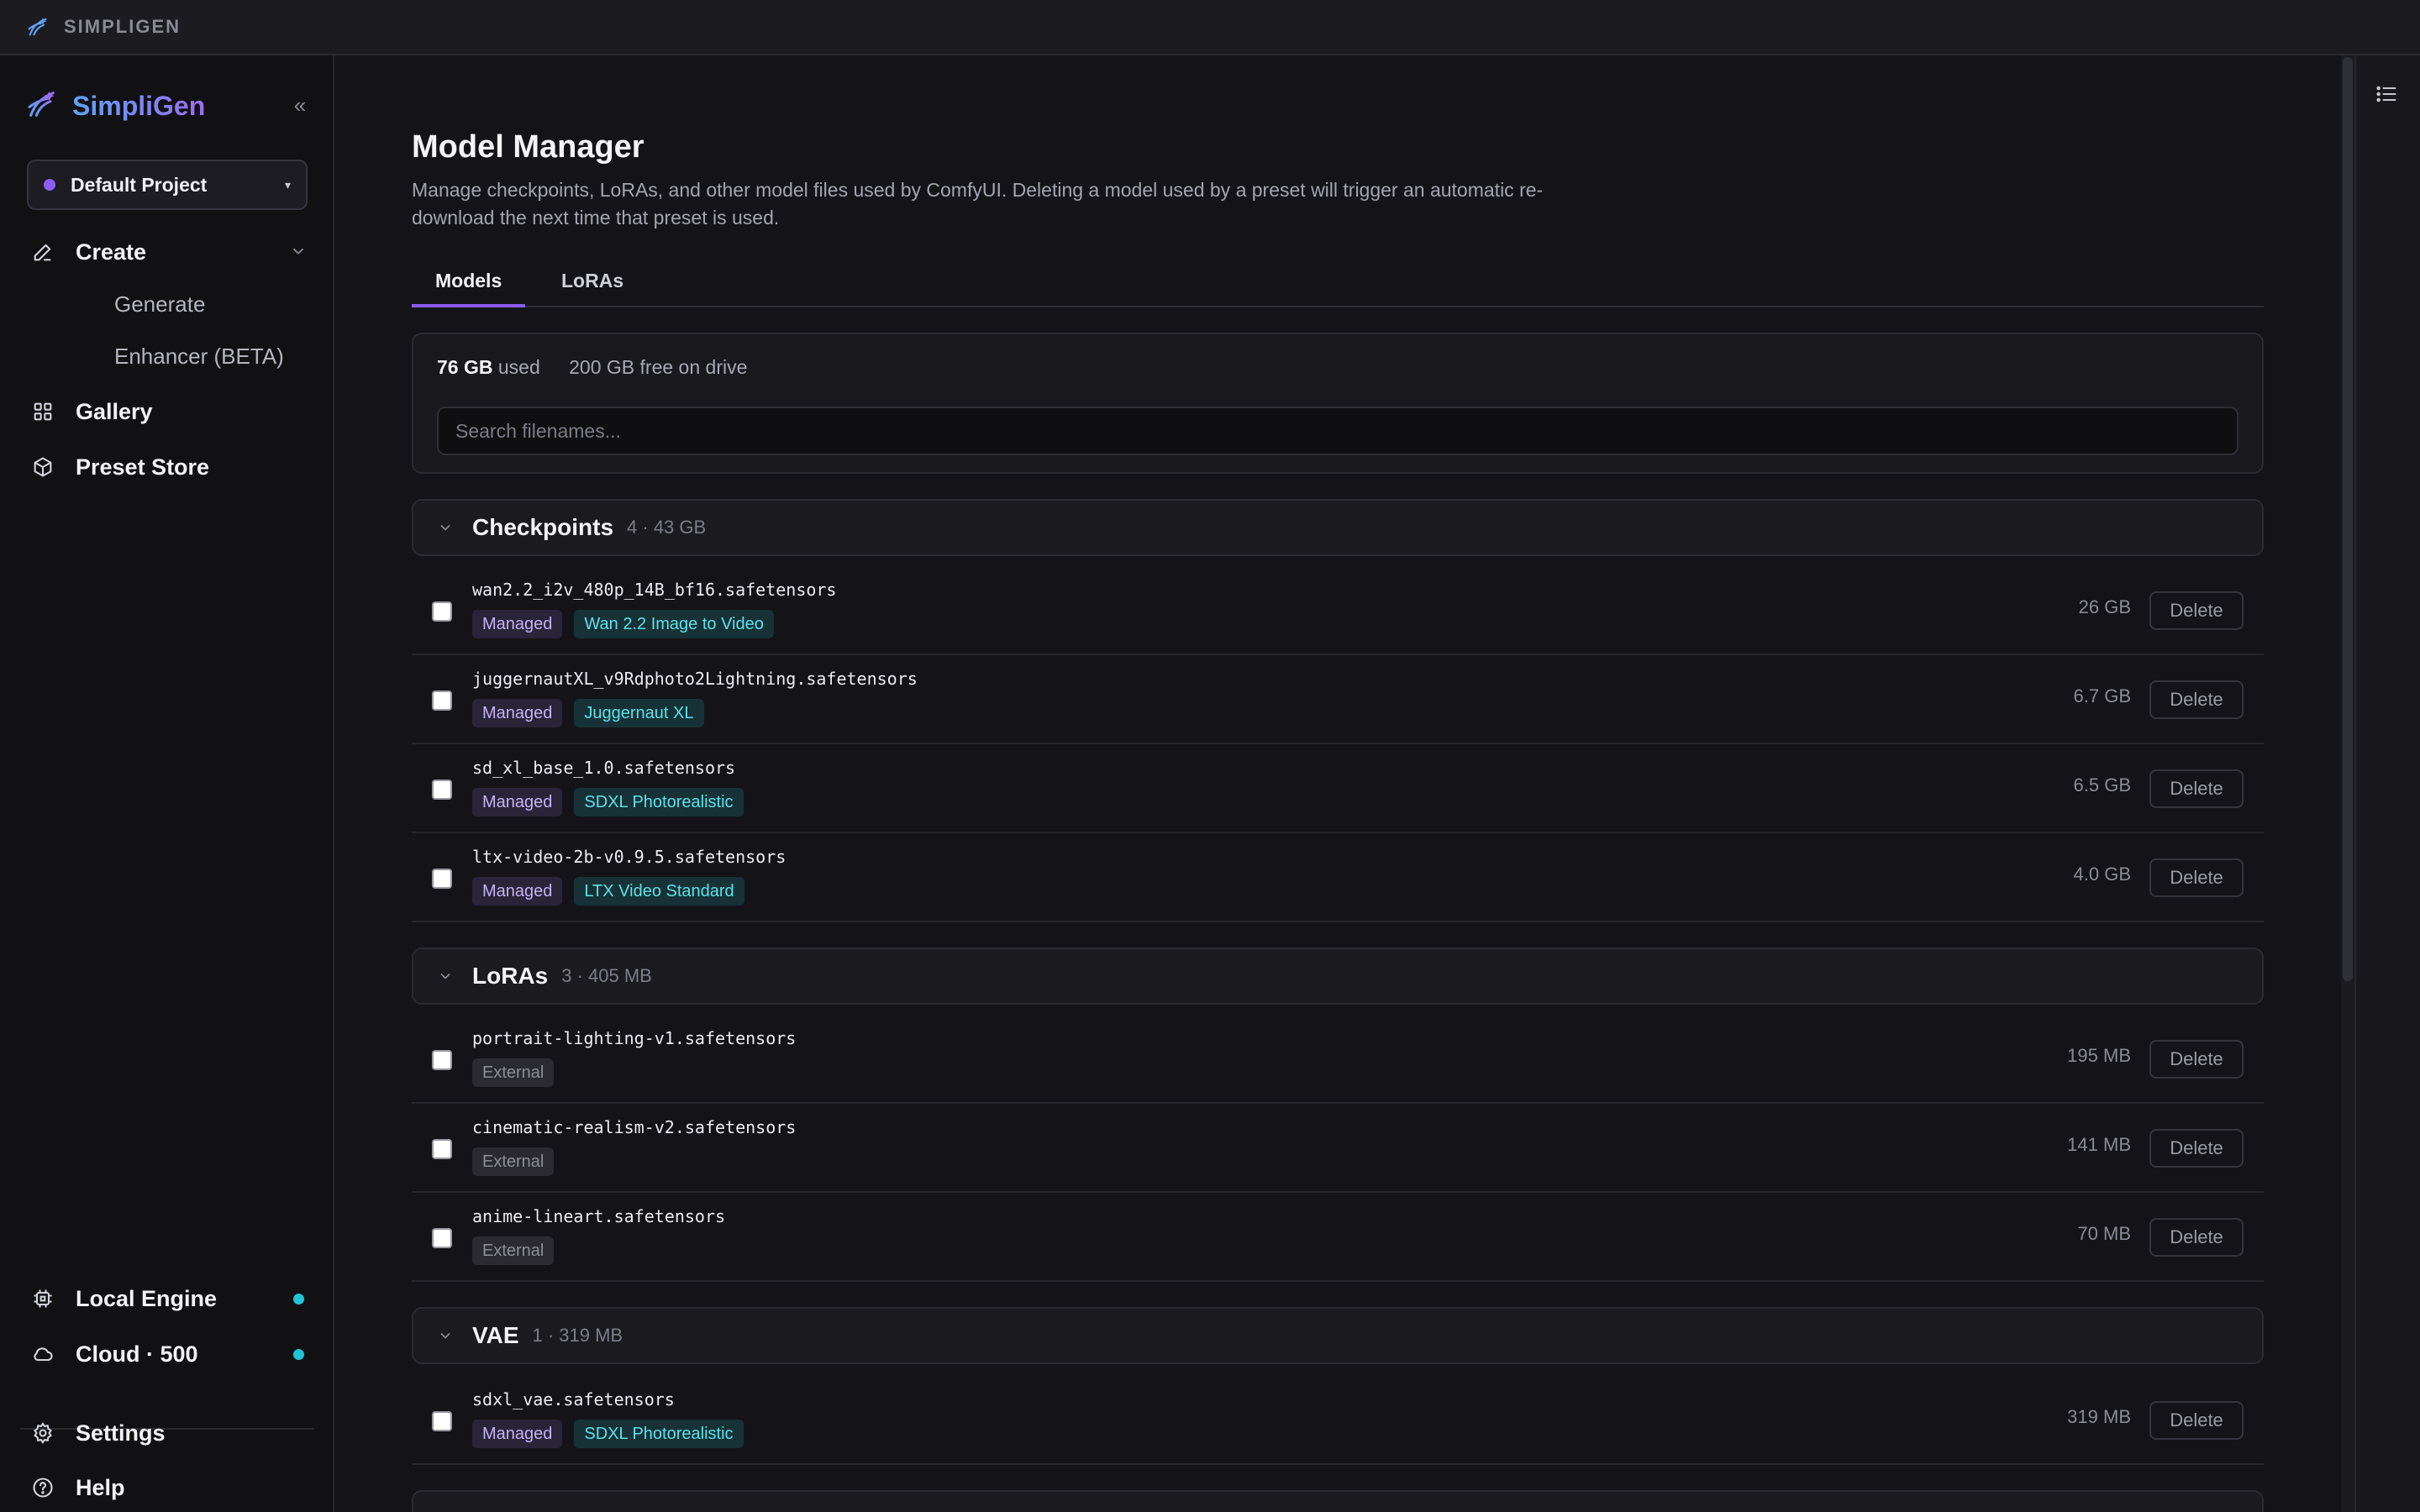 The image size is (2420, 1512). What do you see at coordinates (37, 26) in the screenshot?
I see `app-logo-icon` at bounding box center [37, 26].